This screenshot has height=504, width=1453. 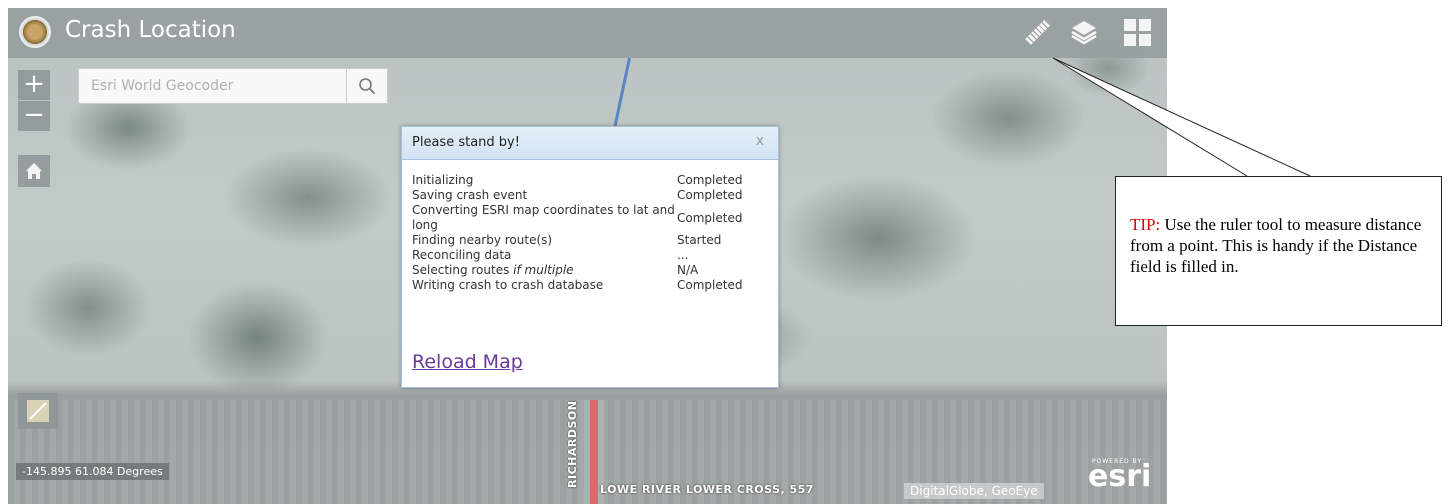 What do you see at coordinates (92, 471) in the screenshot?
I see `coordinate-readout: -145.895 61.084 Degrees` at bounding box center [92, 471].